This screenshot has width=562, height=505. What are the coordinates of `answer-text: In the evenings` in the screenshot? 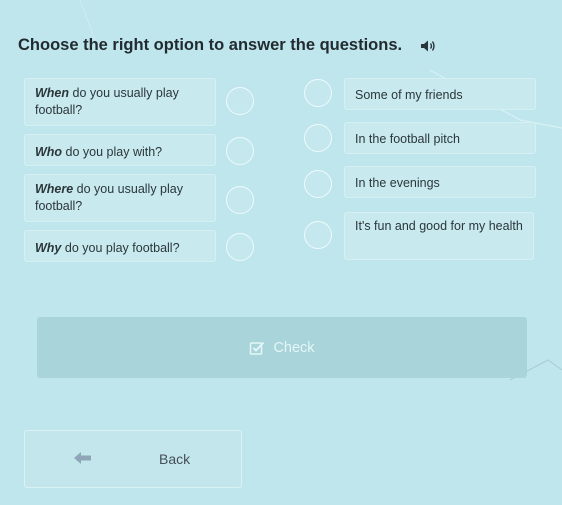 It's located at (397, 183).